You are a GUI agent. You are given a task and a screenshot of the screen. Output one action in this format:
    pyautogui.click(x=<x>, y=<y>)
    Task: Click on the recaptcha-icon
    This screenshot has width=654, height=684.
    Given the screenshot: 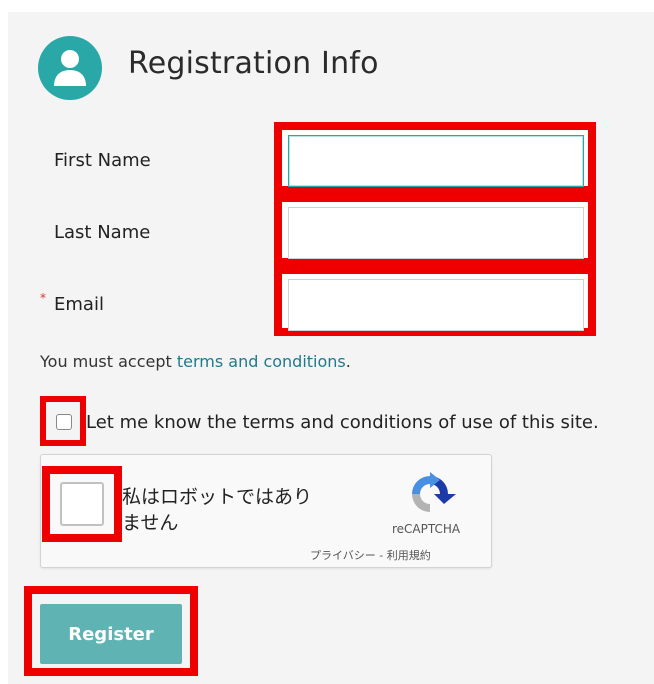 What is the action you would take?
    pyautogui.click(x=434, y=492)
    